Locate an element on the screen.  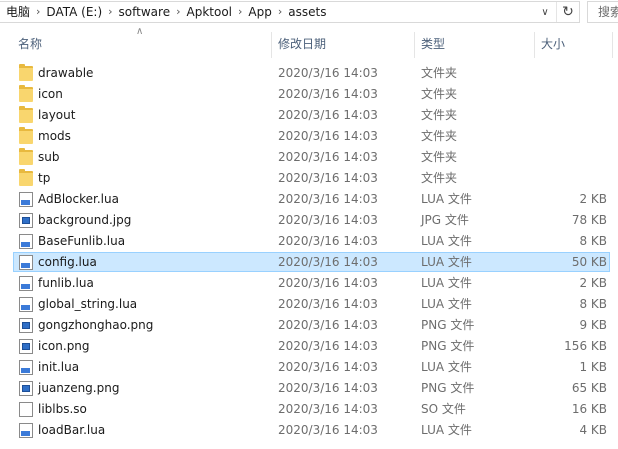
file-size: 9 KB is located at coordinates (593, 325).